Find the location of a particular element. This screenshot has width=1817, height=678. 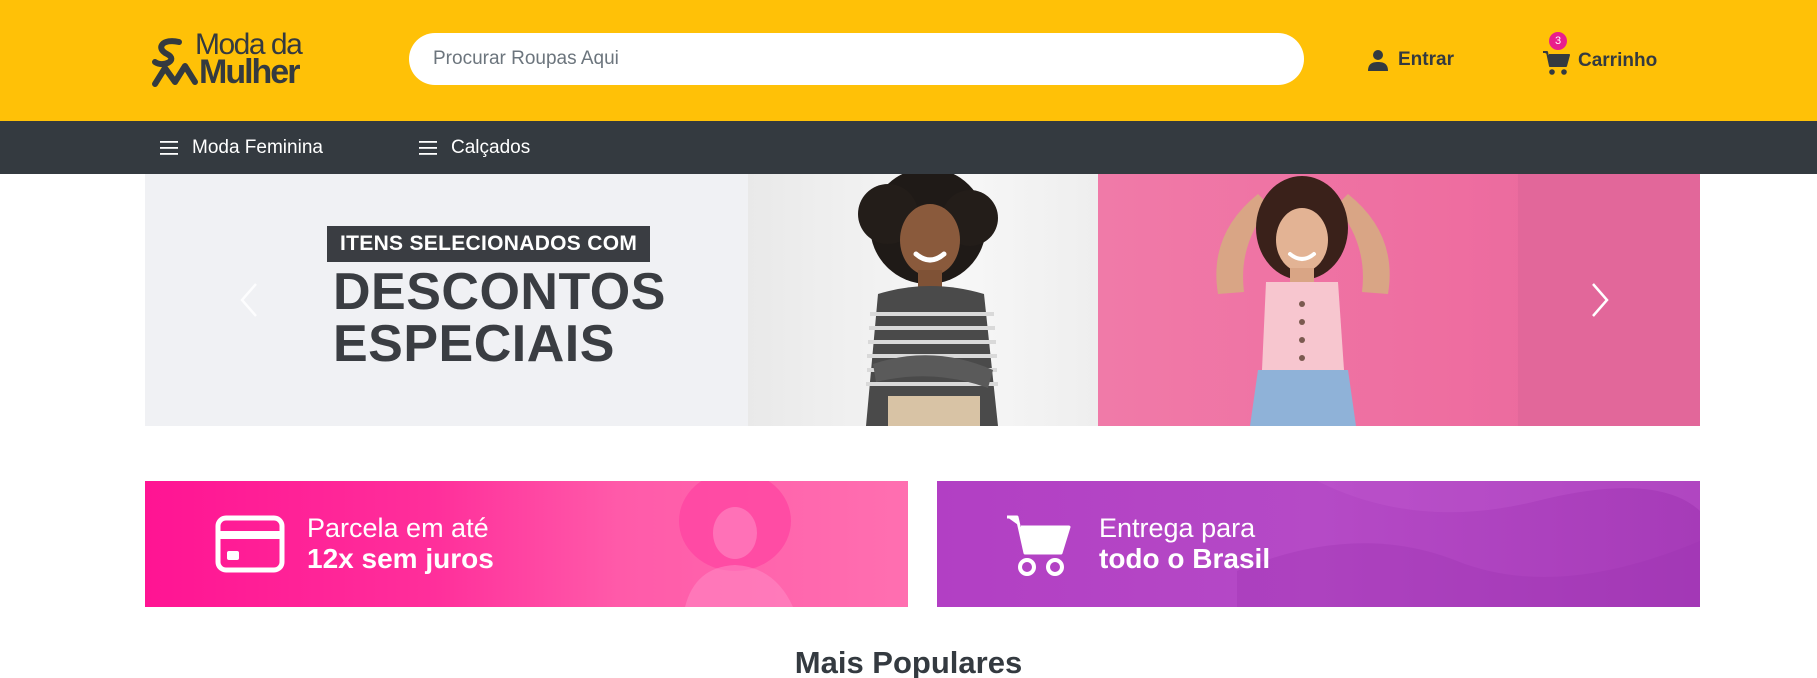

search-input is located at coordinates (856, 59).